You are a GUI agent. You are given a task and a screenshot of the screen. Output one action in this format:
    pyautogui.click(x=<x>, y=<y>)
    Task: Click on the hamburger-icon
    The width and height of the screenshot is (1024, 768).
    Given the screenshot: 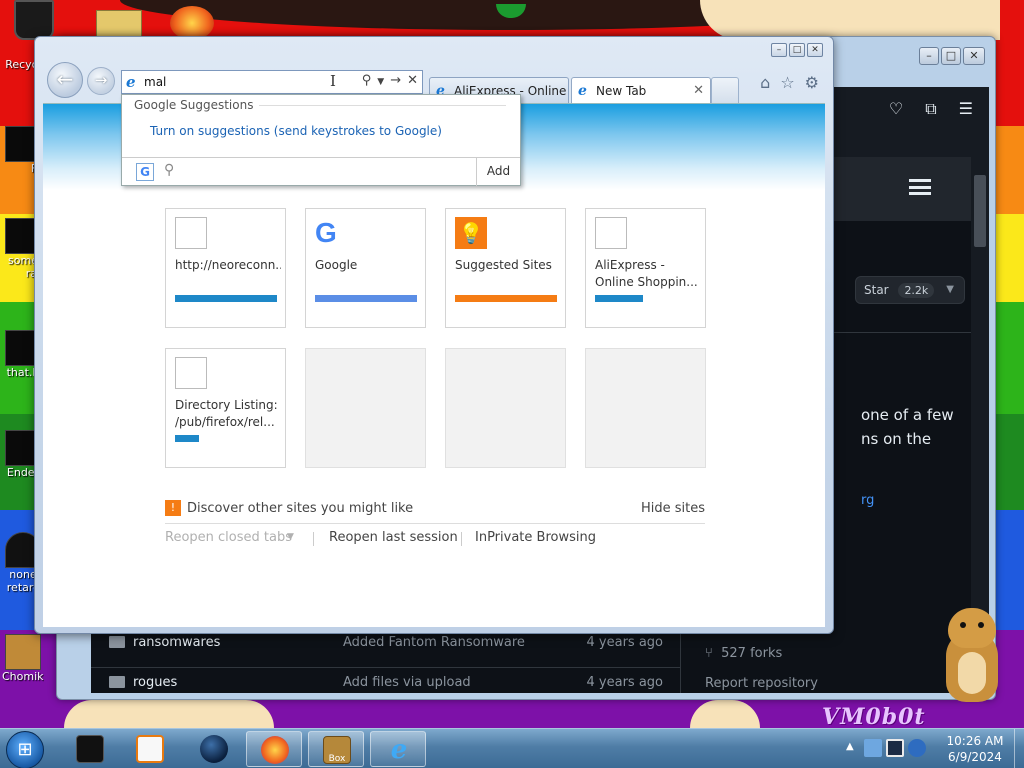 What is the action you would take?
    pyautogui.click(x=920, y=187)
    